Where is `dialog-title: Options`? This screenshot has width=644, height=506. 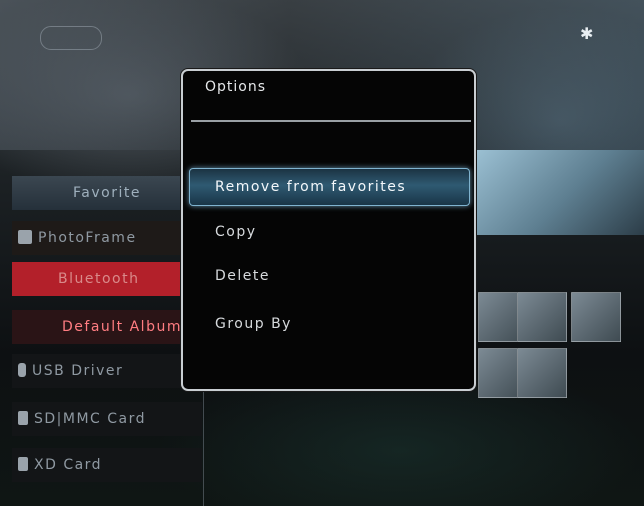 dialog-title: Options is located at coordinates (236, 87).